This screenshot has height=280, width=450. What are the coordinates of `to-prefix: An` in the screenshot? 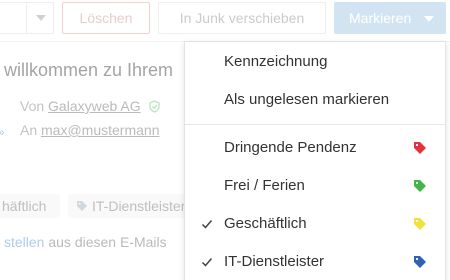 It's located at (29, 130).